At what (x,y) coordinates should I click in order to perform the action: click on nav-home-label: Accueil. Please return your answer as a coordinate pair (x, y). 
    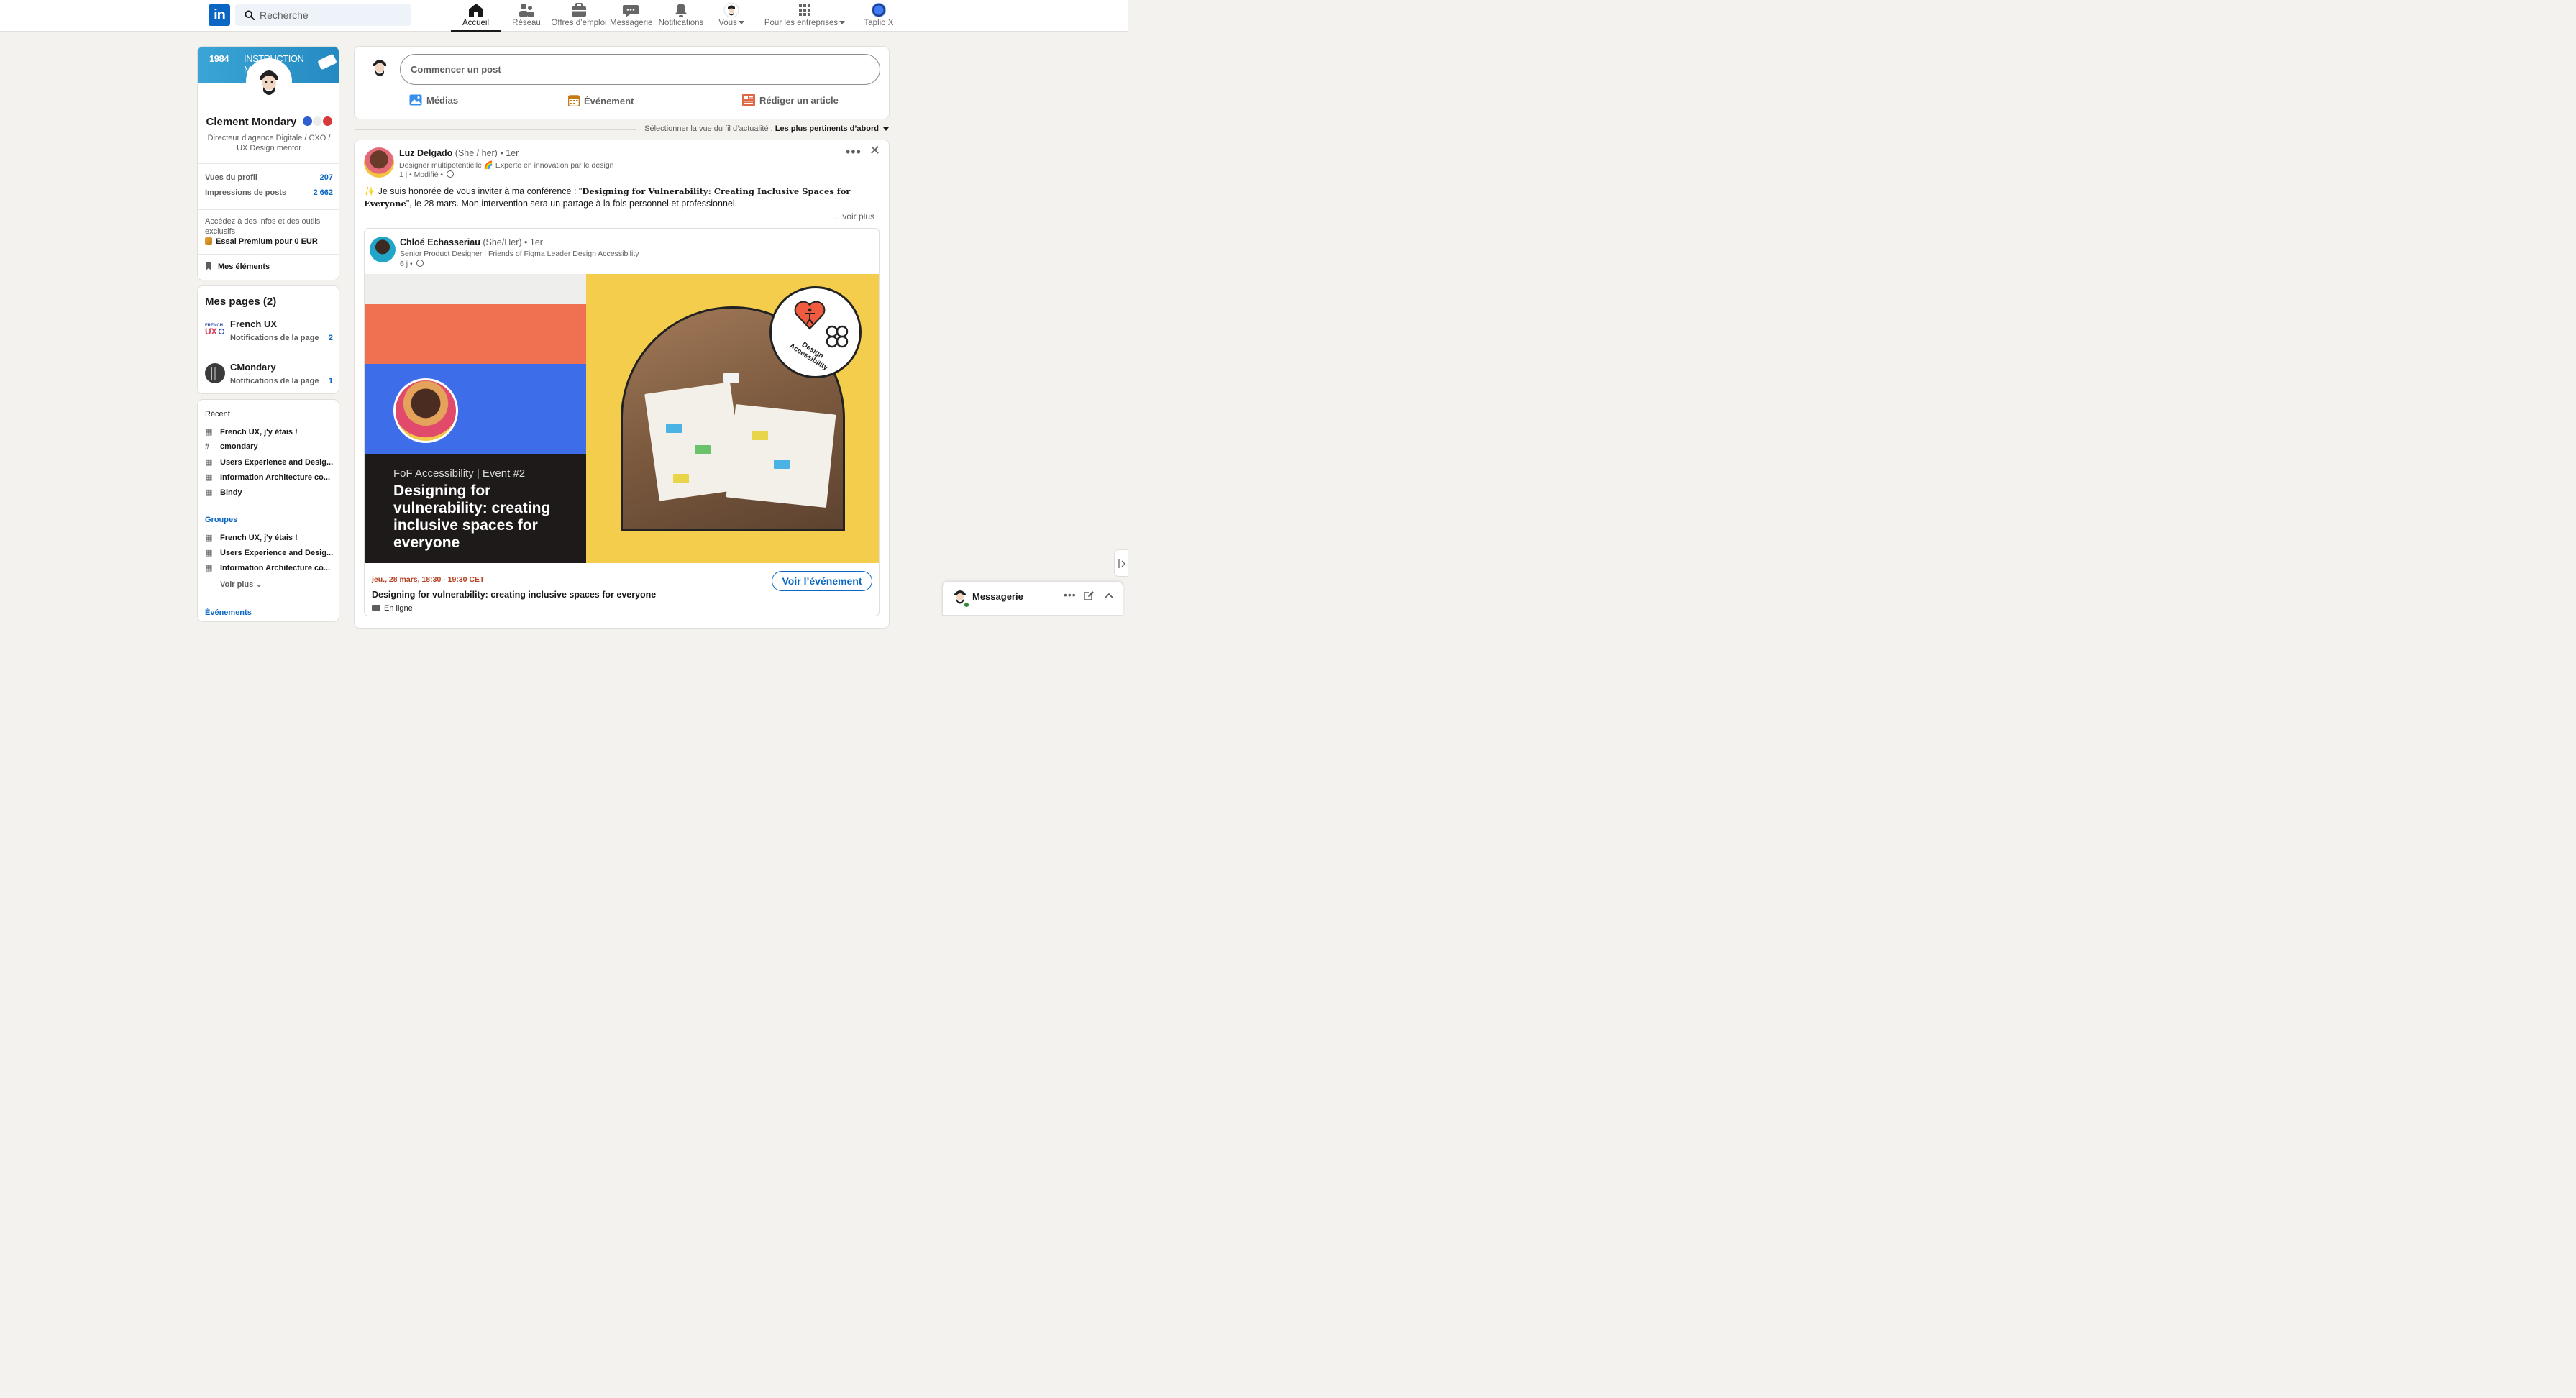
    Looking at the image, I should click on (476, 23).